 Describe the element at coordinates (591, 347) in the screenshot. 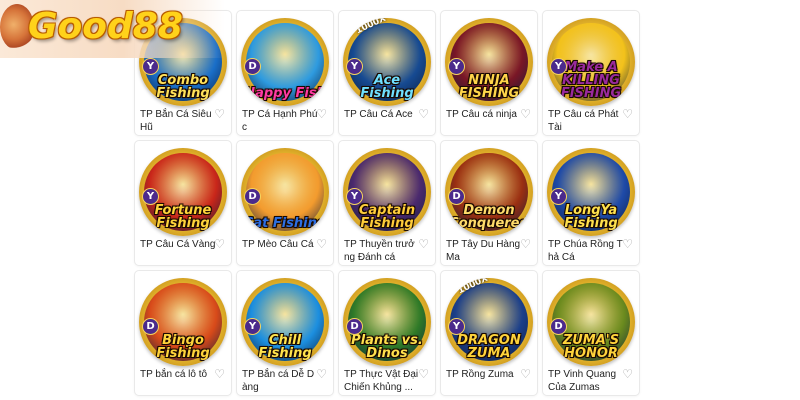

I see `game-logo-text: ZUMA'S HONOR` at that location.